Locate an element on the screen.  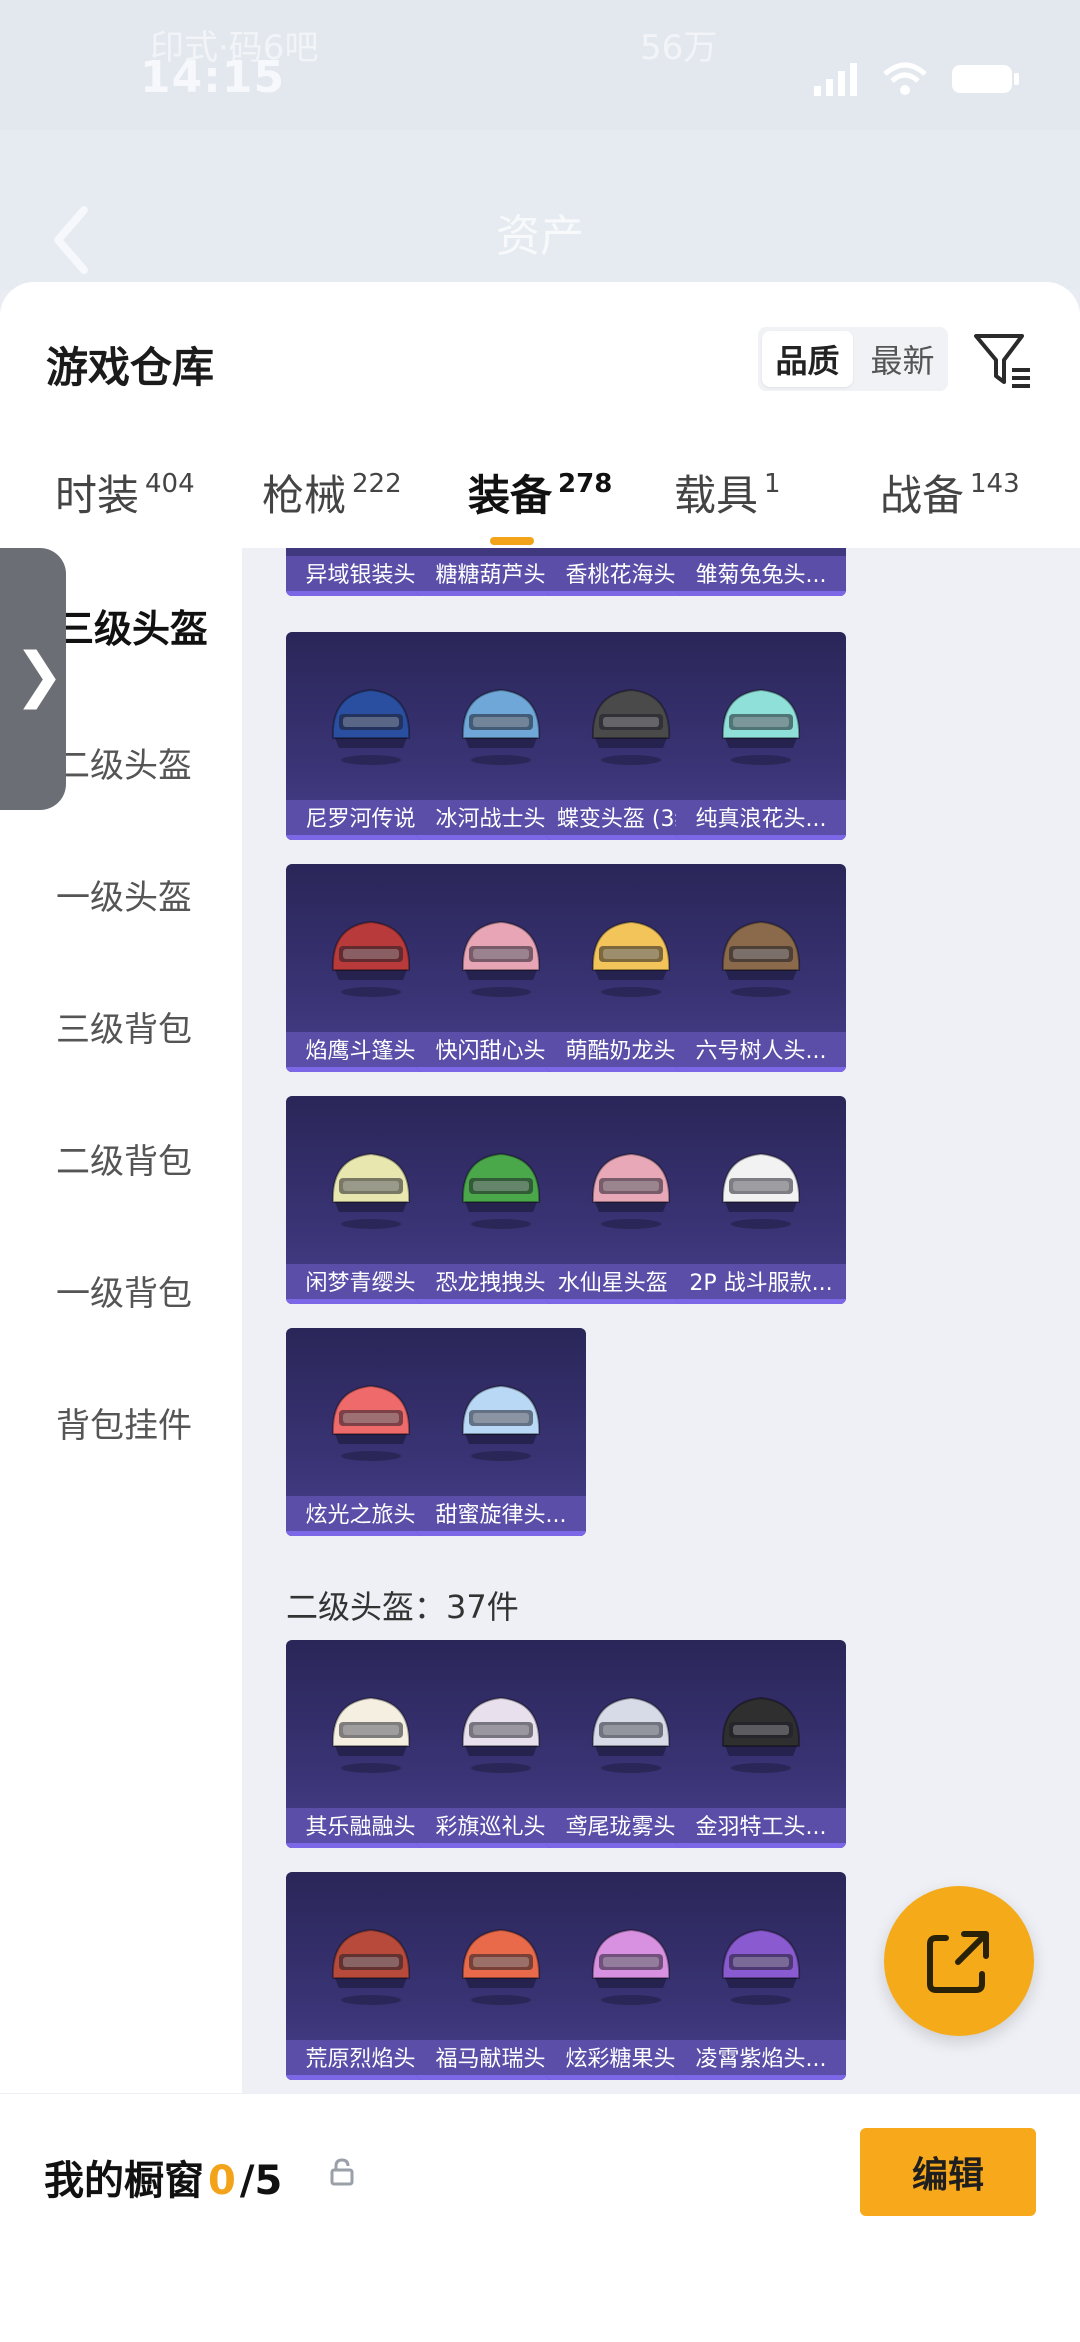
section-header-level2: 二级头盔：37件 is located at coordinates (402, 1607).